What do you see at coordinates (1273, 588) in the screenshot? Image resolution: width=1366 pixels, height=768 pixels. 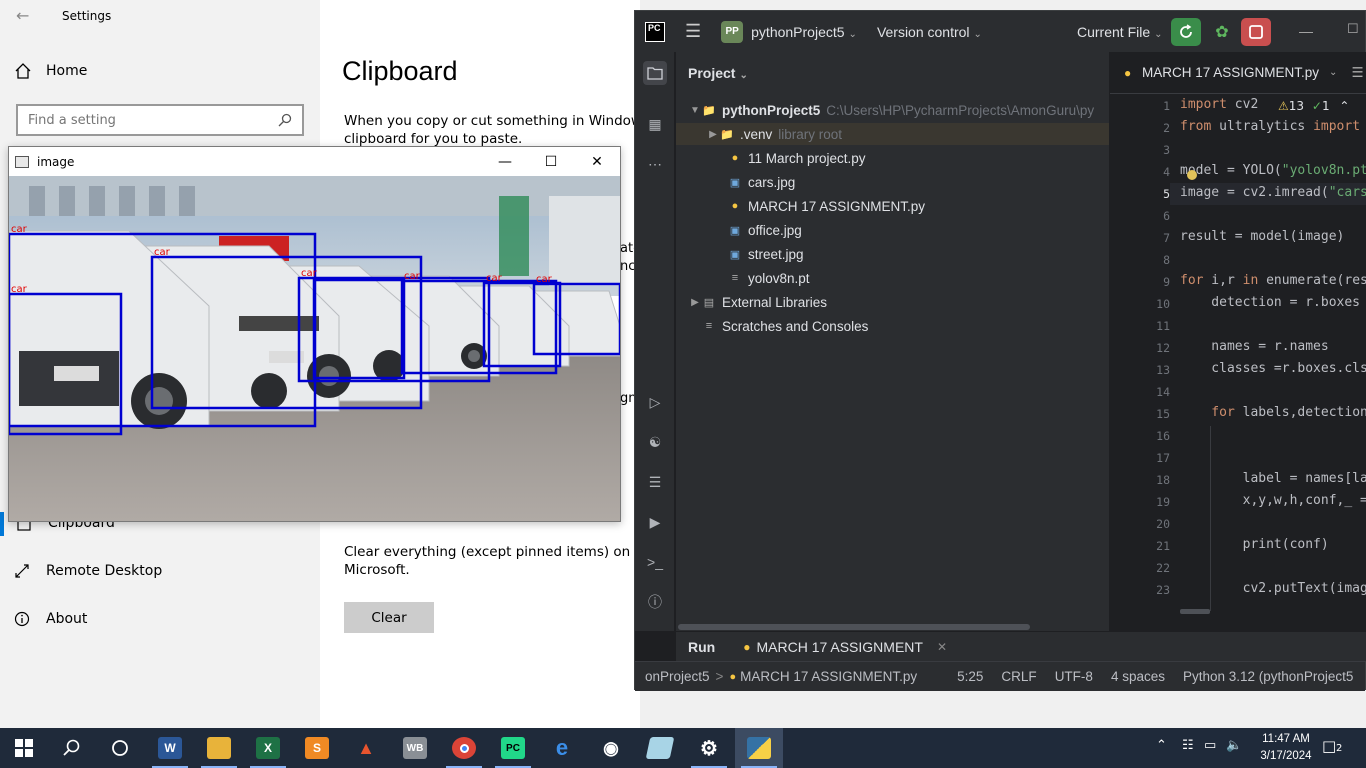 I see `code-line: cv2.putText(imag` at bounding box center [1273, 588].